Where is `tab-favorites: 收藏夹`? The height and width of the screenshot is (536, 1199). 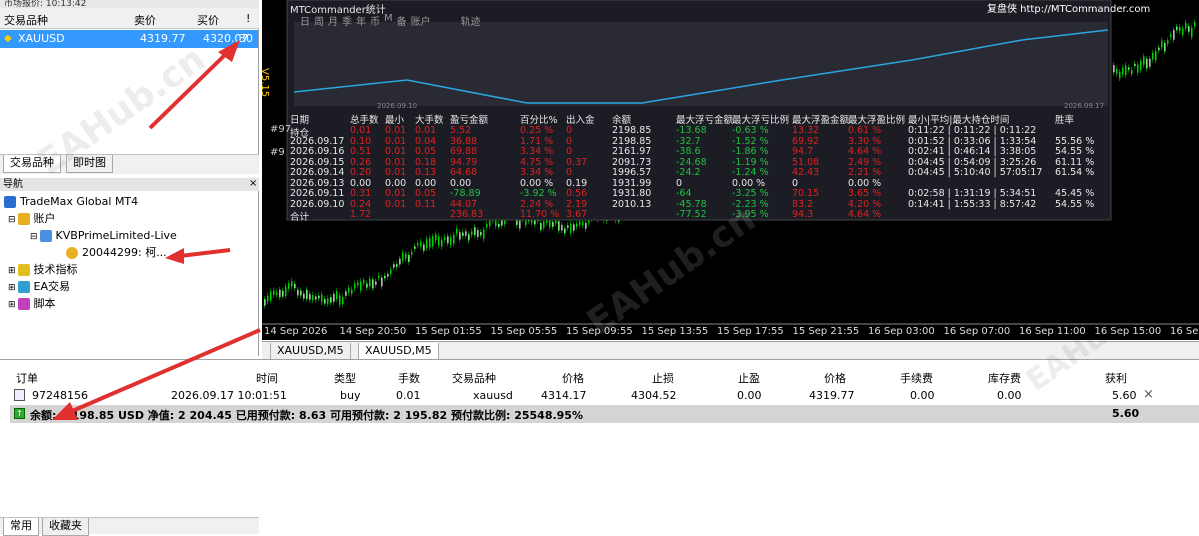 tab-favorites: 收藏夹 is located at coordinates (65, 527).